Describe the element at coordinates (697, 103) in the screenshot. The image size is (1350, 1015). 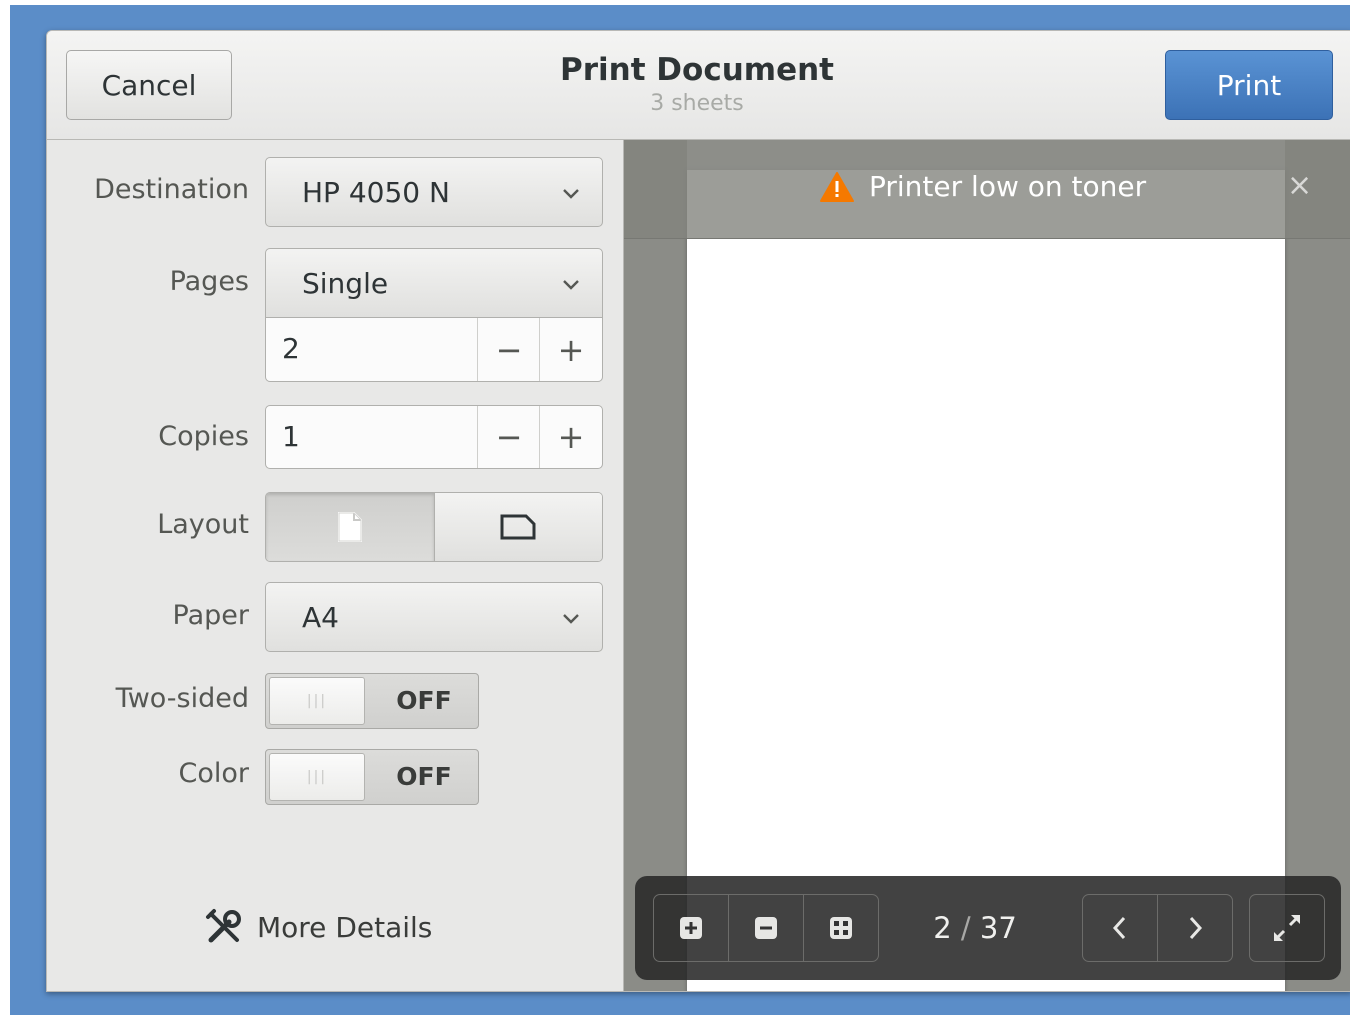
I see `dialog-subtitle: 3 sheets` at that location.